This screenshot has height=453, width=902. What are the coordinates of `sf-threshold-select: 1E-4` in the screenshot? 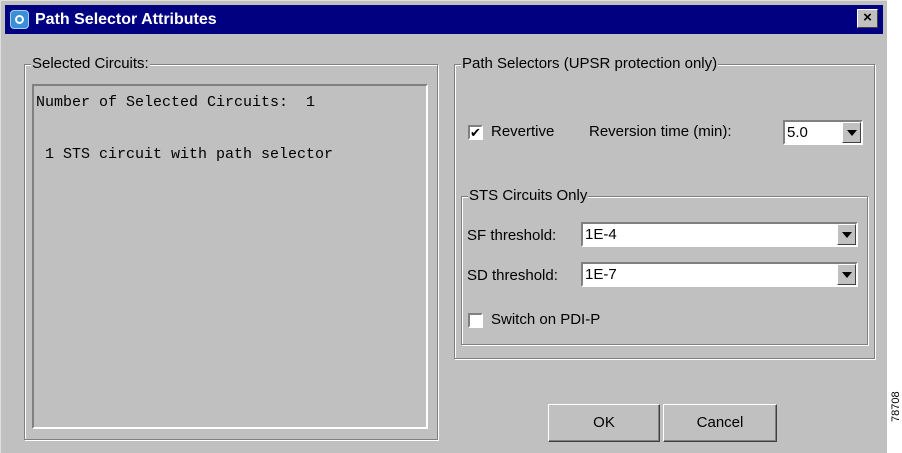 It's located at (719, 234).